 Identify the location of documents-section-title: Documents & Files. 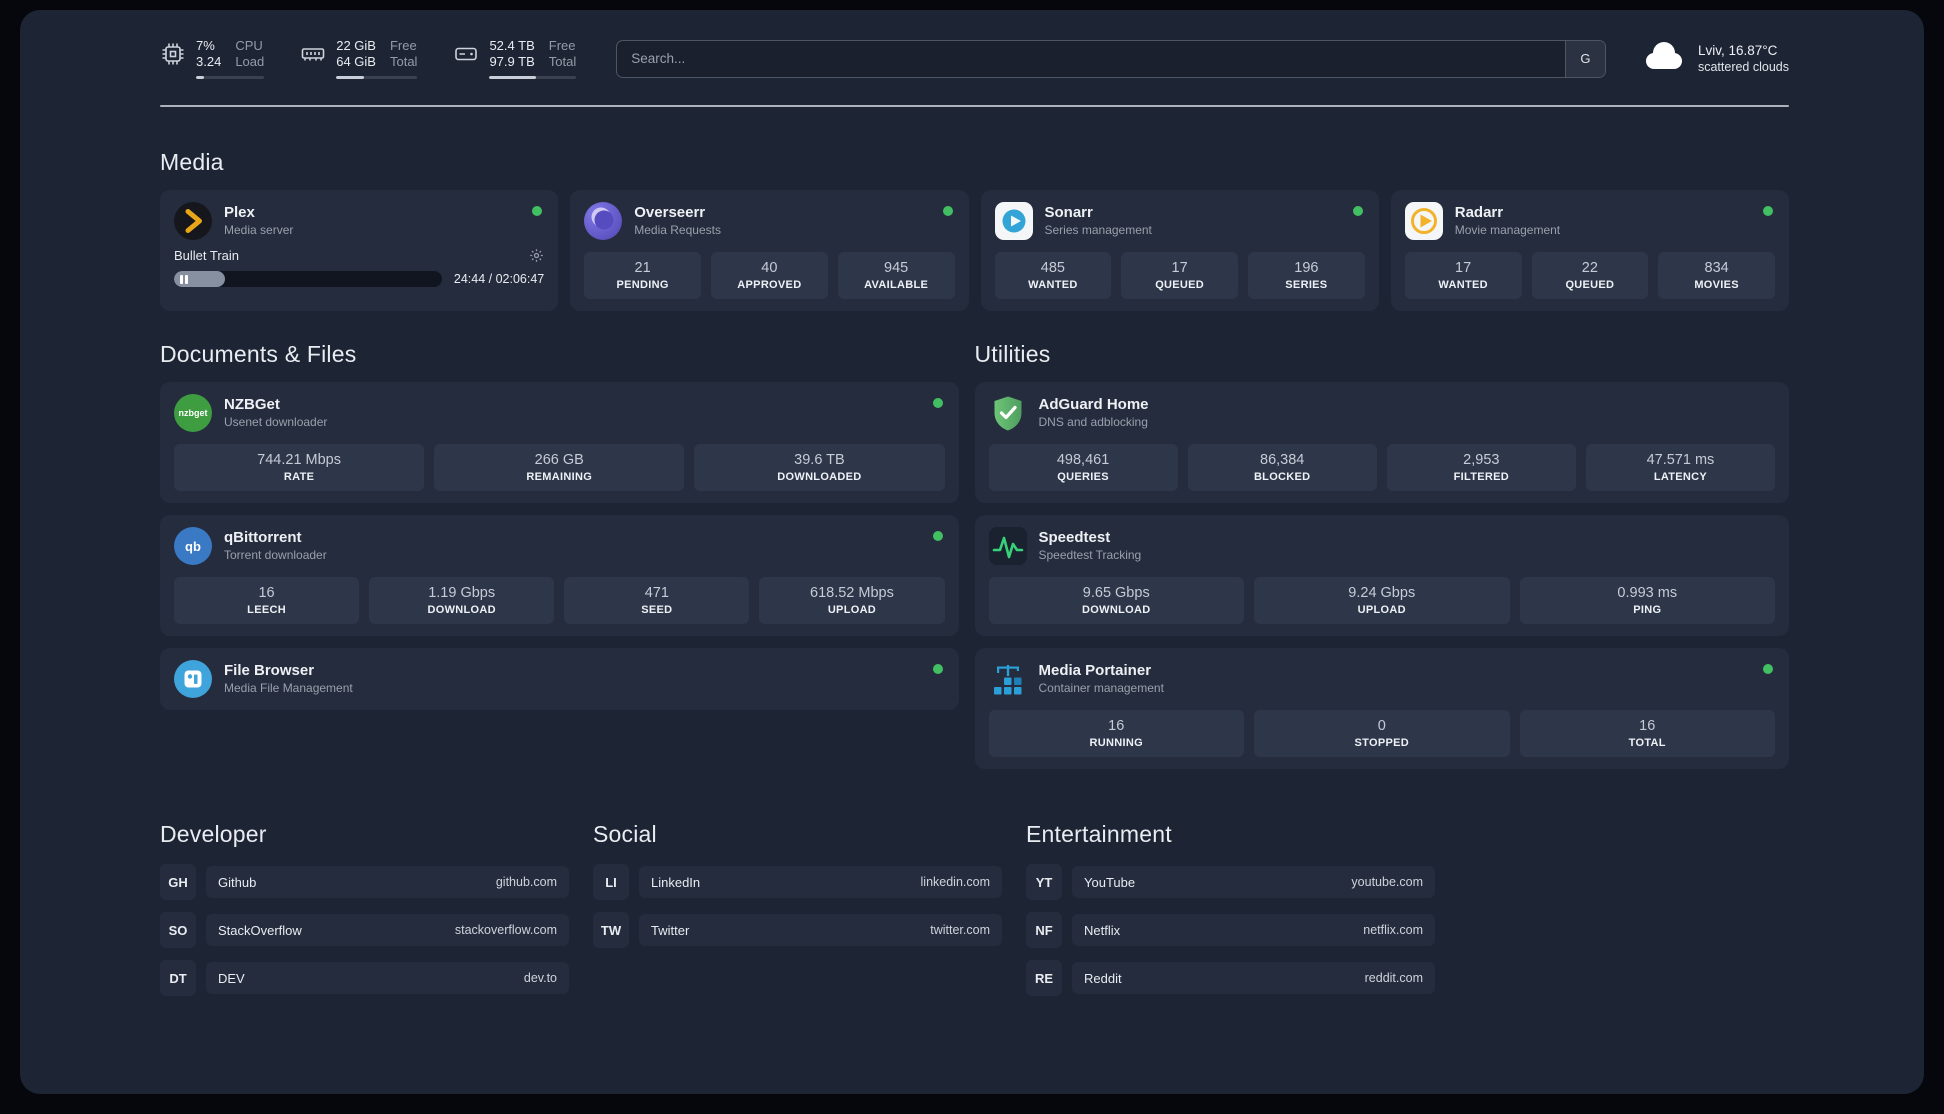
(258, 354).